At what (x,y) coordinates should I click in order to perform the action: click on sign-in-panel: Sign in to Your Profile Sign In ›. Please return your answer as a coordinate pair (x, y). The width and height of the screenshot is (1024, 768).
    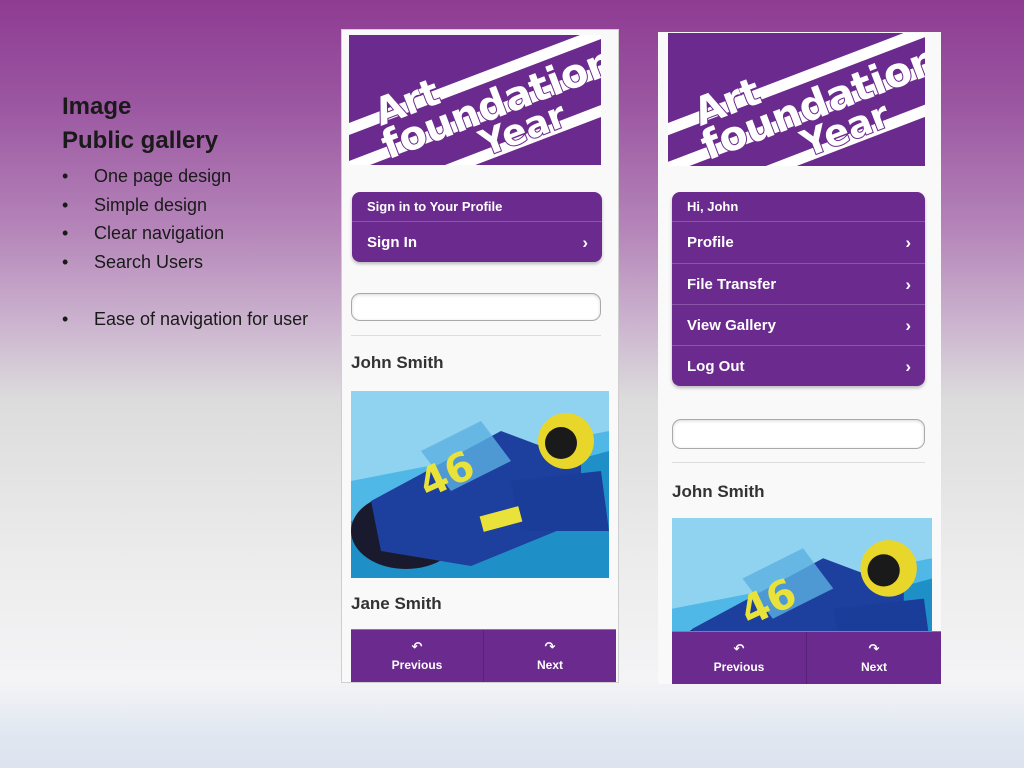
    Looking at the image, I should click on (477, 227).